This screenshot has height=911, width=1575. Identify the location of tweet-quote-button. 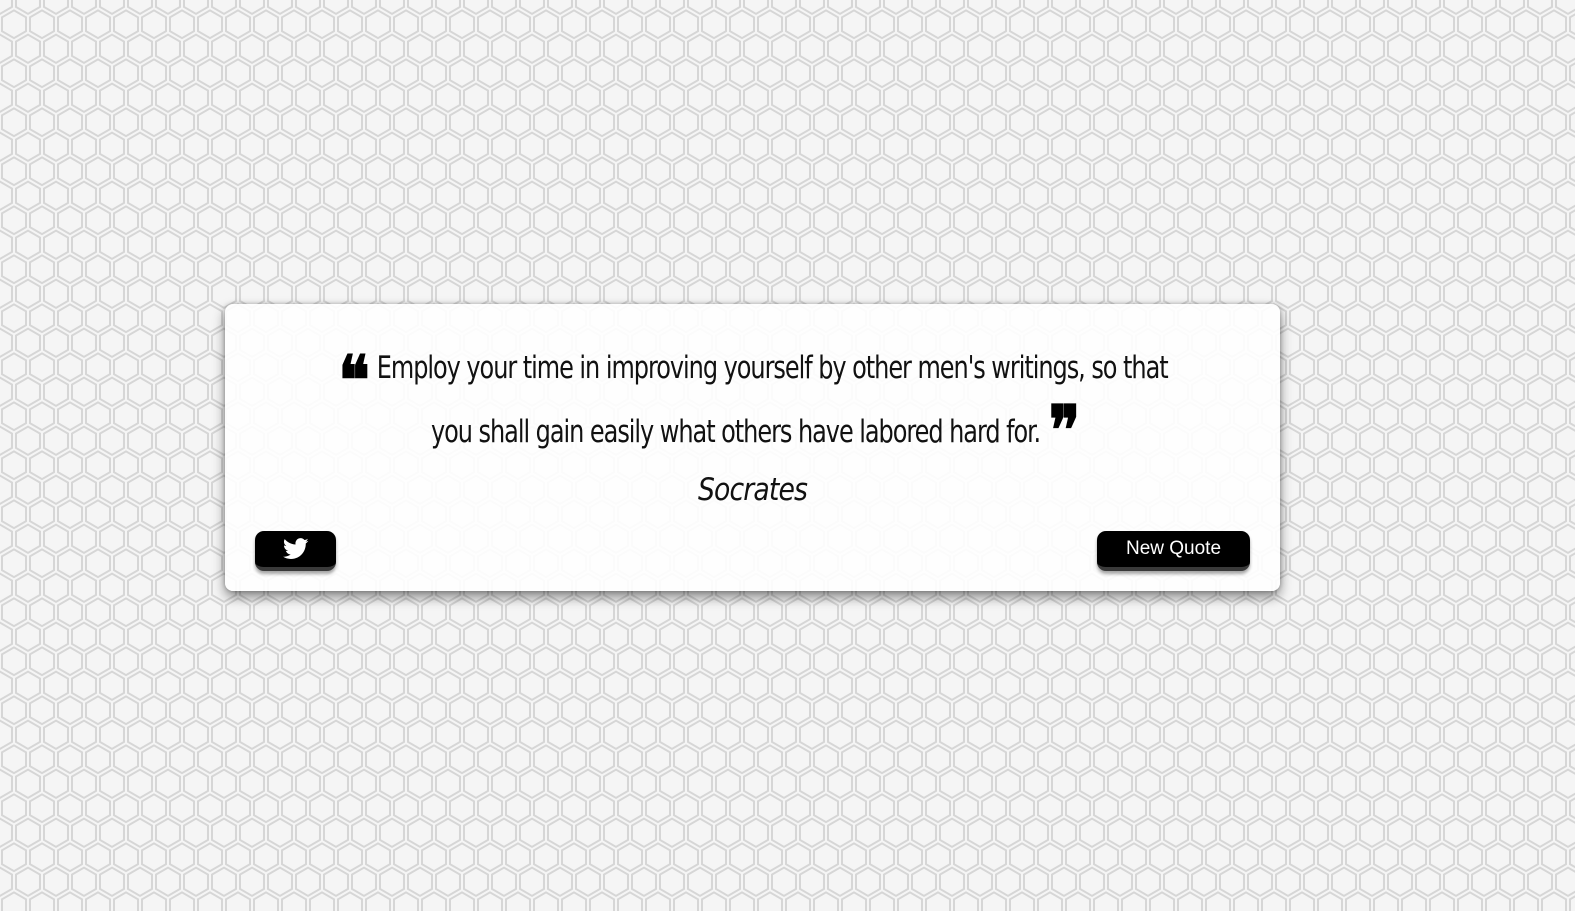
(295, 551).